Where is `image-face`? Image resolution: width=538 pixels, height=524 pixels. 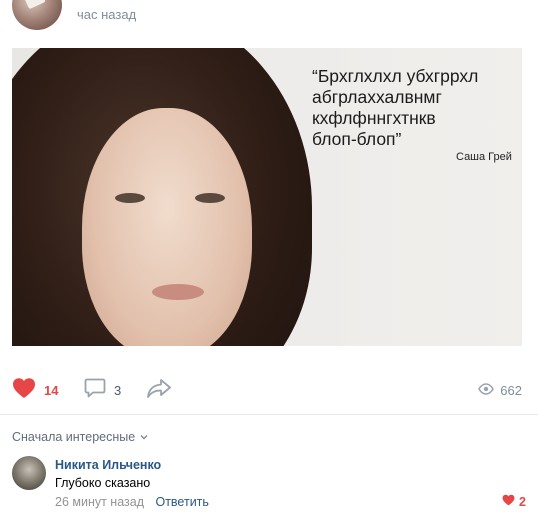 image-face is located at coordinates (167, 227).